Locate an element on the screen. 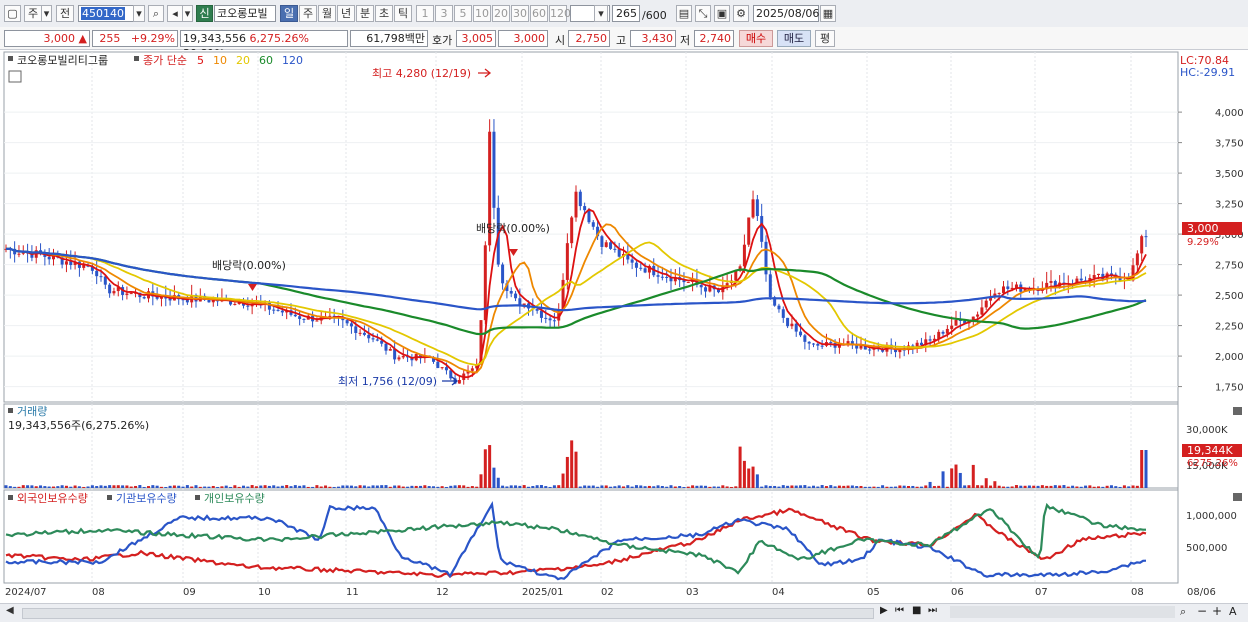  ma-legend-5: 5 is located at coordinates (200, 60).